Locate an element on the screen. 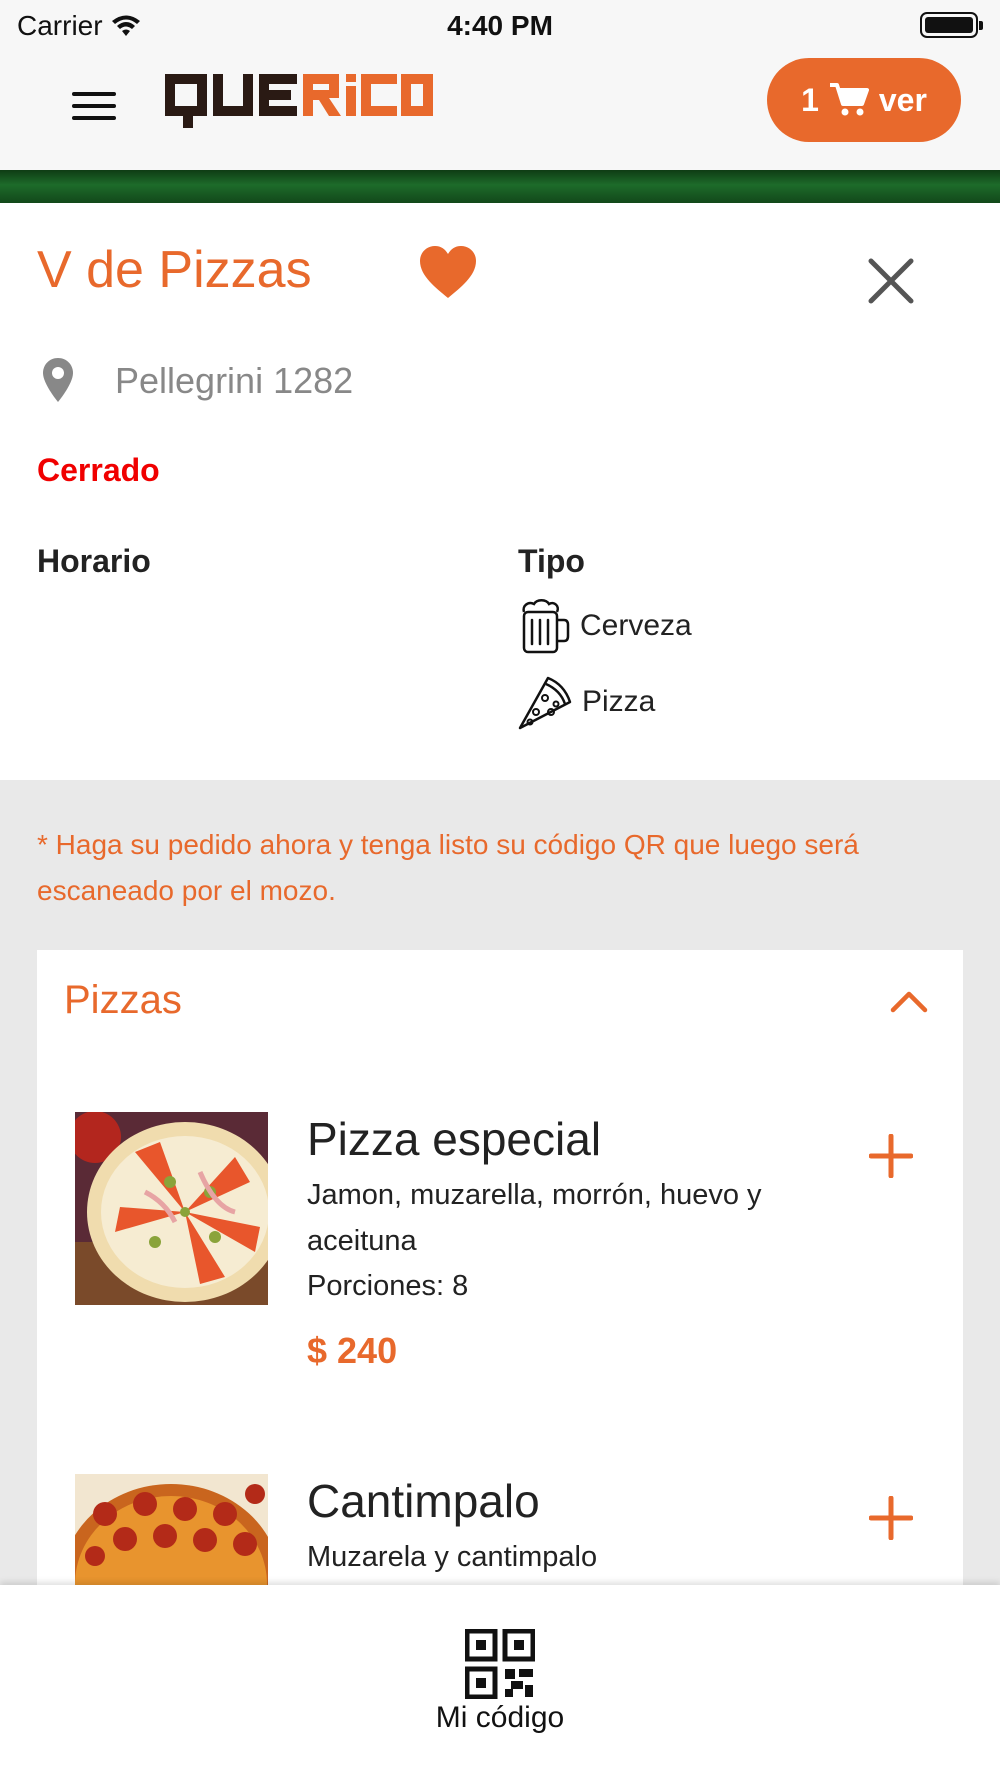 This screenshot has height=1778, width=1000. clock: 4:40 PM is located at coordinates (500, 25).